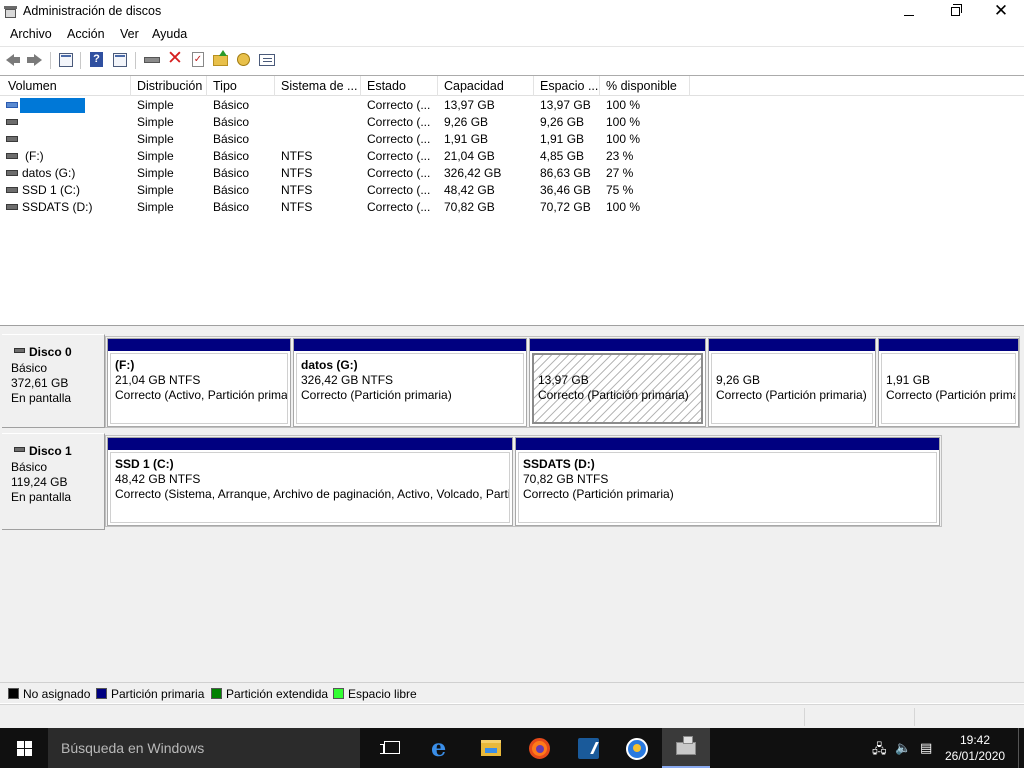  What do you see at coordinates (225, 86) in the screenshot?
I see `column-header-tipo: Tipo` at bounding box center [225, 86].